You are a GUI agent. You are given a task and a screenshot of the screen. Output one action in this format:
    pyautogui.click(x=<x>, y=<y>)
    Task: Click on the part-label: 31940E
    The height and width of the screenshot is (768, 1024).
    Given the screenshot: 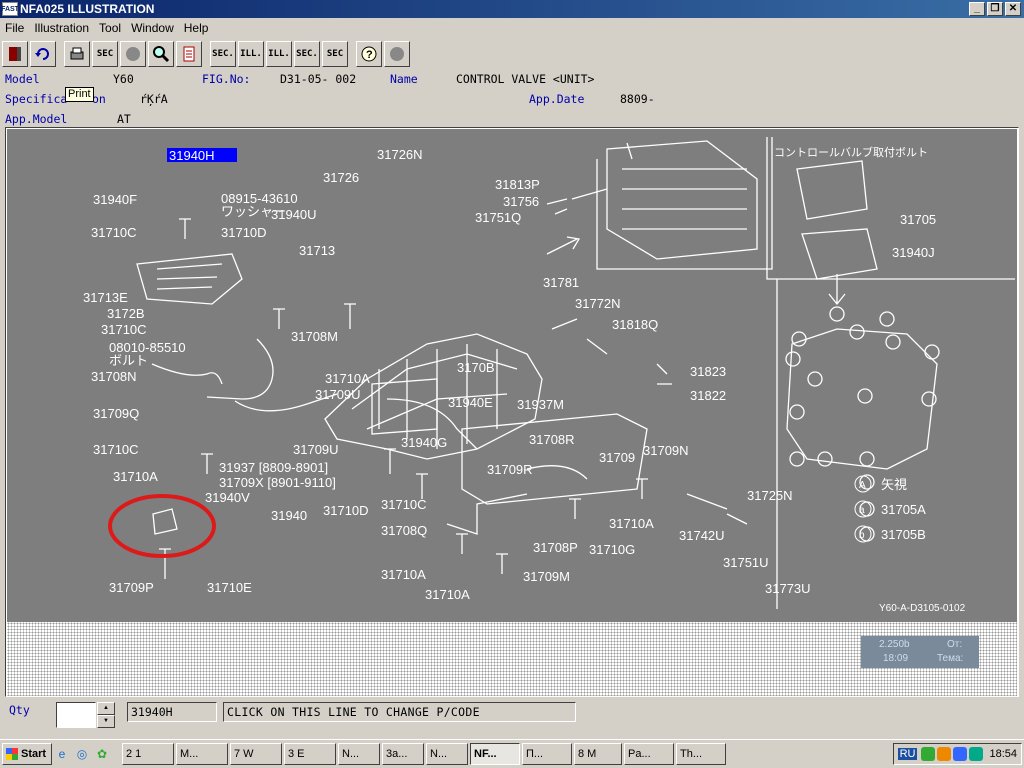 What is the action you would take?
    pyautogui.click(x=470, y=402)
    